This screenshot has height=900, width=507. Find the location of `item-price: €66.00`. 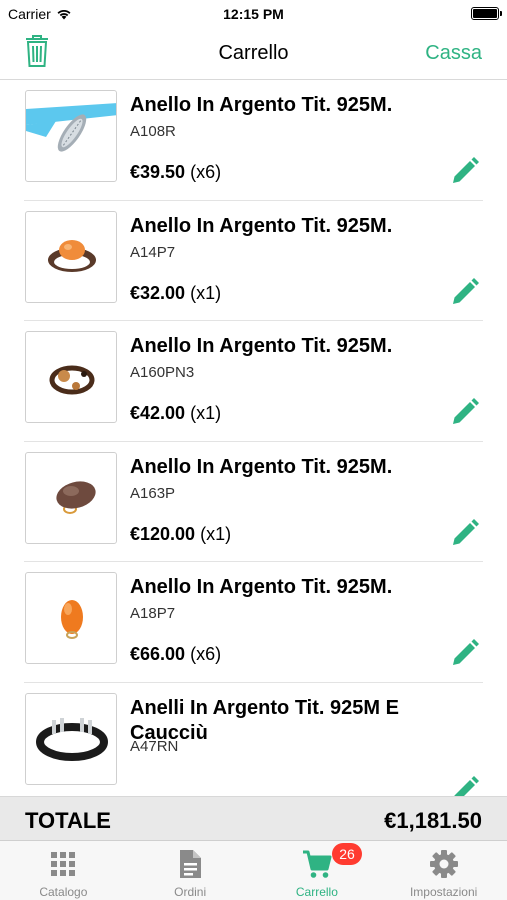

item-price: €66.00 is located at coordinates (158, 654).